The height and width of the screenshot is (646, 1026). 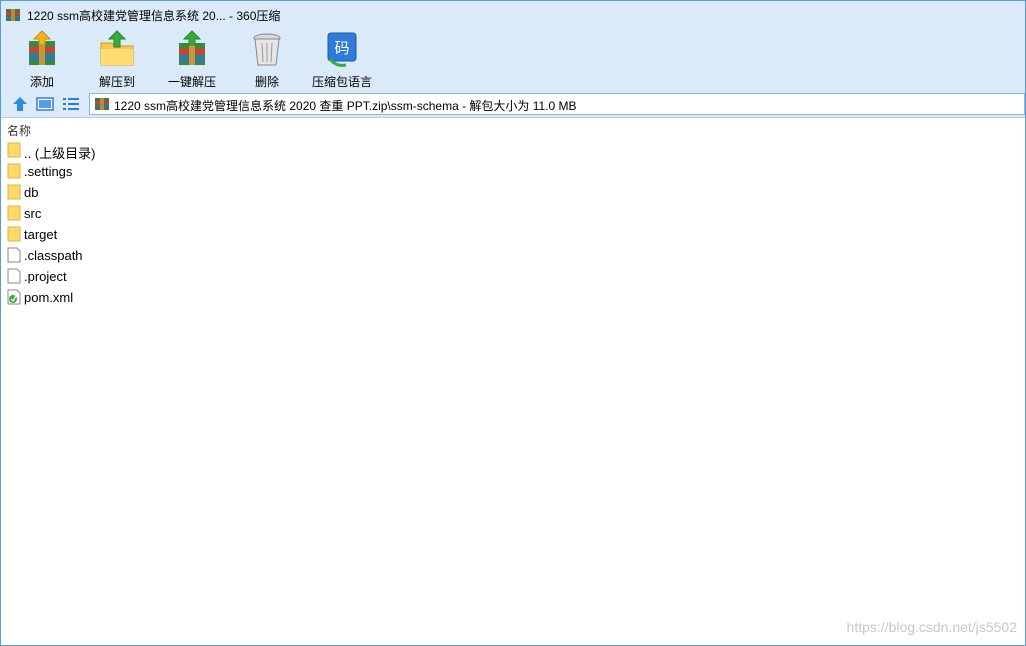 I want to click on window-title: 1220 ssm高校建党管理信息系统 20... - 360压缩, so click(x=154, y=16).